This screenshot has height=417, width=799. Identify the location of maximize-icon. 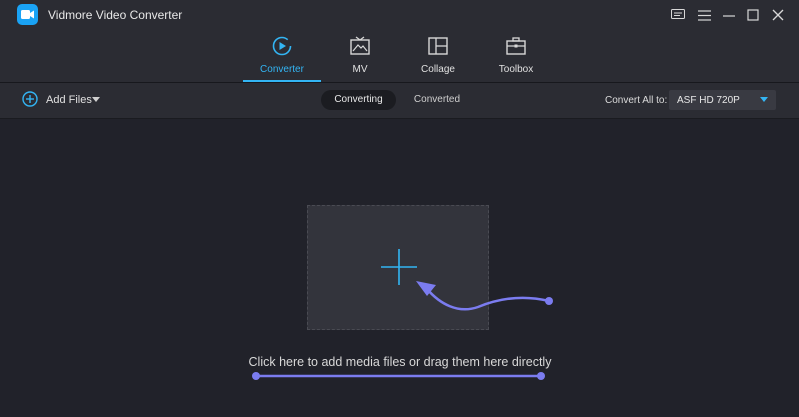
(753, 15).